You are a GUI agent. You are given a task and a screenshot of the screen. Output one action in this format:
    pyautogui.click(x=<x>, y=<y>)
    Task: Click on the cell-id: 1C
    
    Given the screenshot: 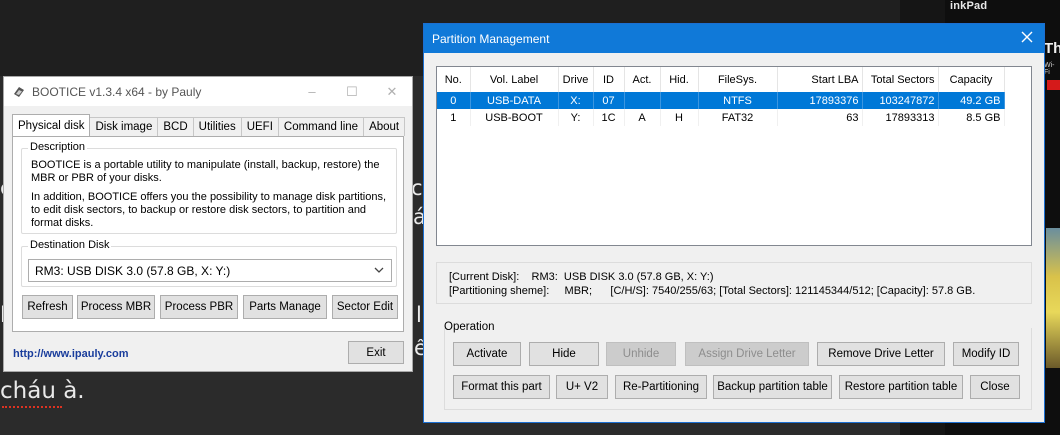 What is the action you would take?
    pyautogui.click(x=609, y=117)
    